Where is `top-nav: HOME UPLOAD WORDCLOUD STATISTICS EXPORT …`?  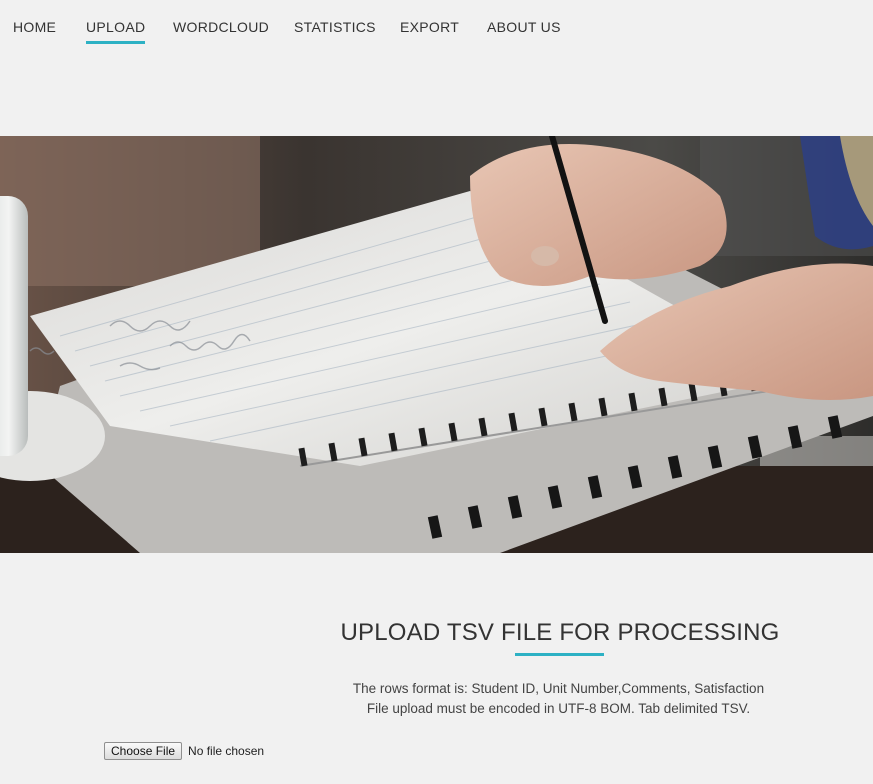 top-nav: HOME UPLOAD WORDCLOUD STATISTICS EXPORT … is located at coordinates (436, 30).